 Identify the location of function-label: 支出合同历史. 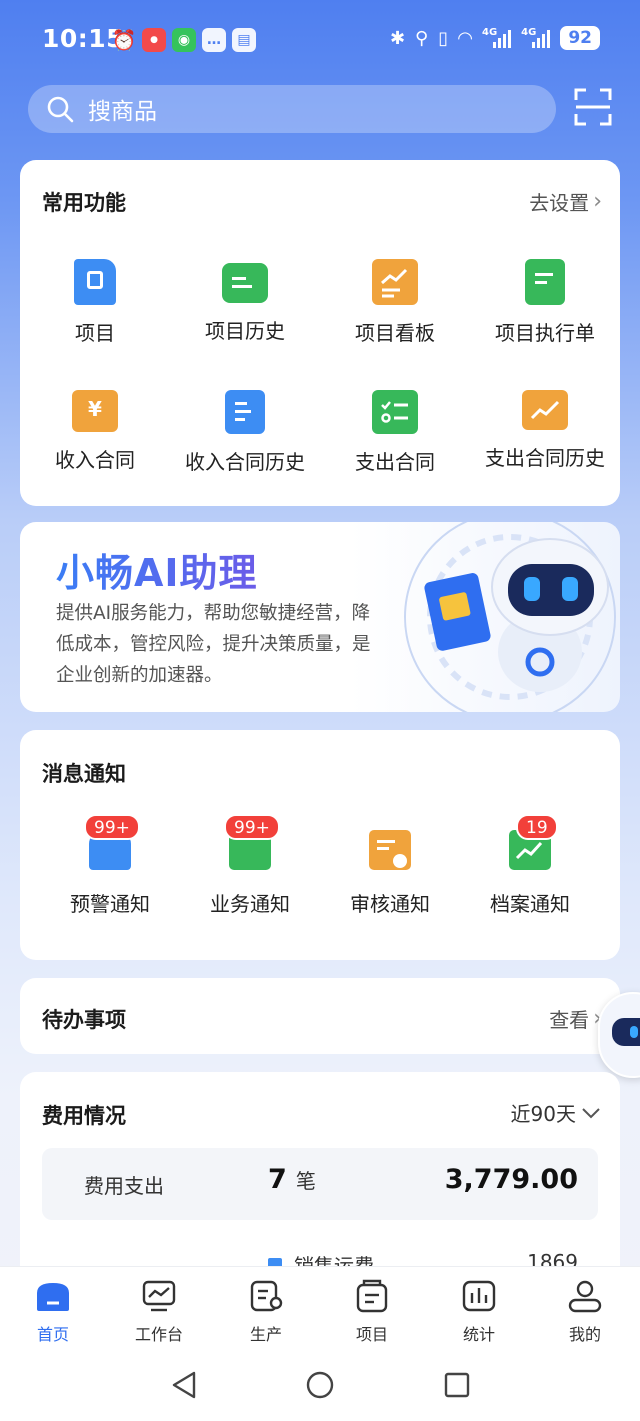
(545, 458).